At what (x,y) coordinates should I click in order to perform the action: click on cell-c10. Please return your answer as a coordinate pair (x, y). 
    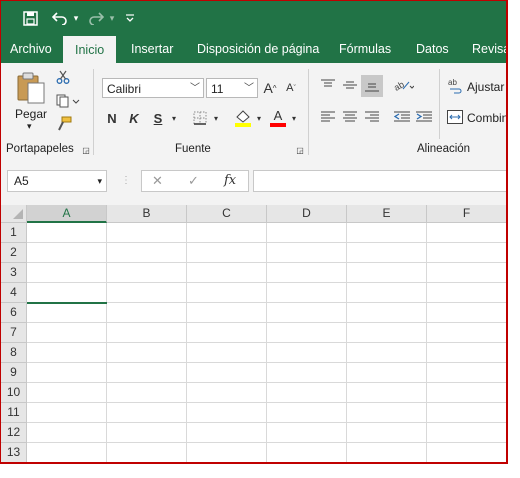
    Looking at the image, I should click on (227, 393).